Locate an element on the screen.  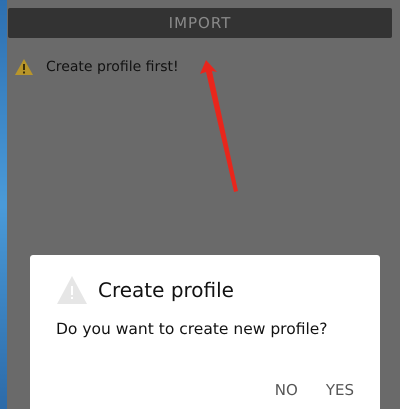
no-button: NO is located at coordinates (286, 390).